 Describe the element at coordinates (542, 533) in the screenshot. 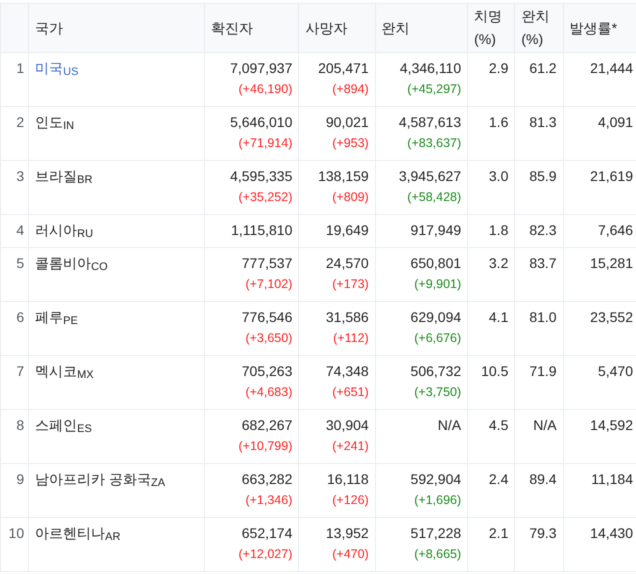

I see `table-cell-text: 79.3` at that location.